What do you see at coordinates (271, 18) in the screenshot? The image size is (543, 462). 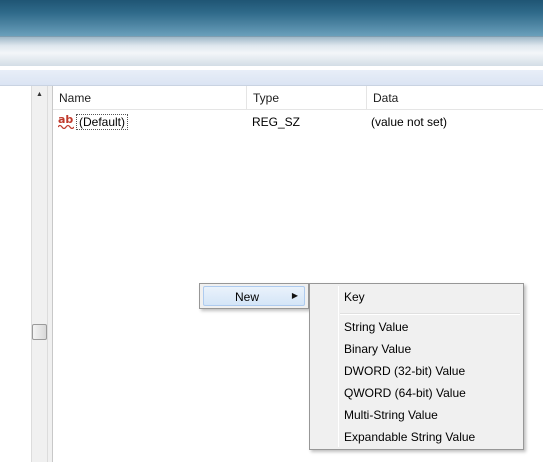 I see `window-title-bar` at bounding box center [271, 18].